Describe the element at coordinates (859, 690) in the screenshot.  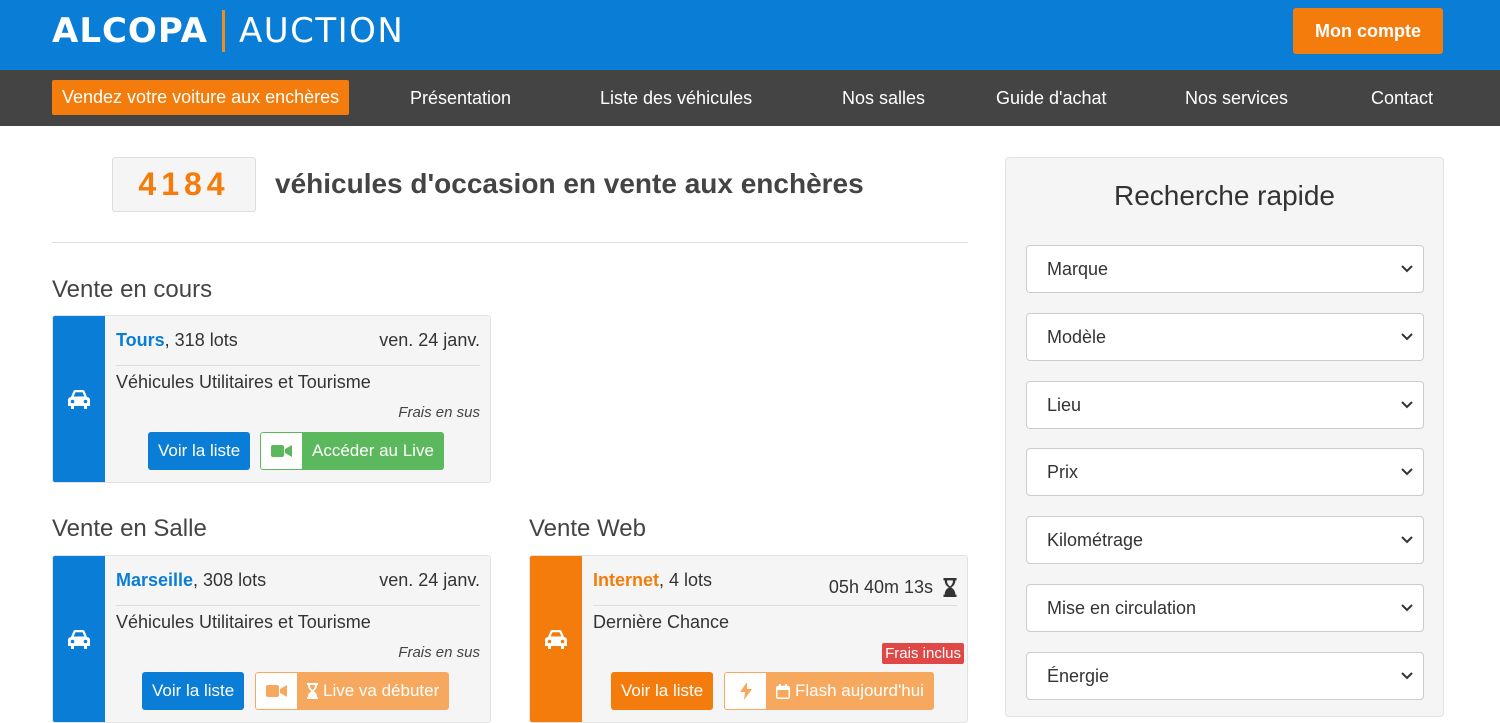
I see `flash-sale-text: Flash aujourd'hui` at that location.